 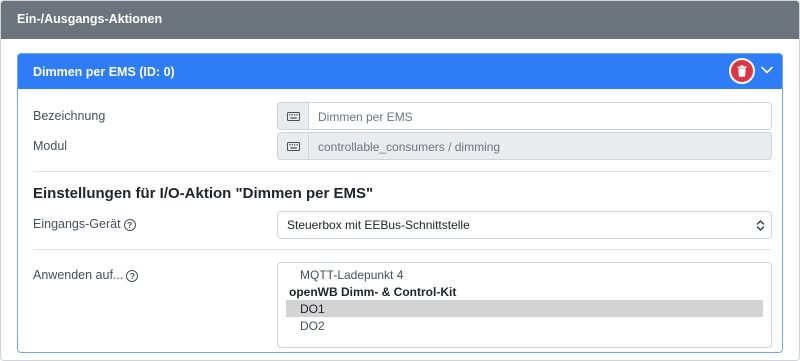 I want to click on listbox-option: MQTT-Ladepunkt 4, so click(x=524, y=274).